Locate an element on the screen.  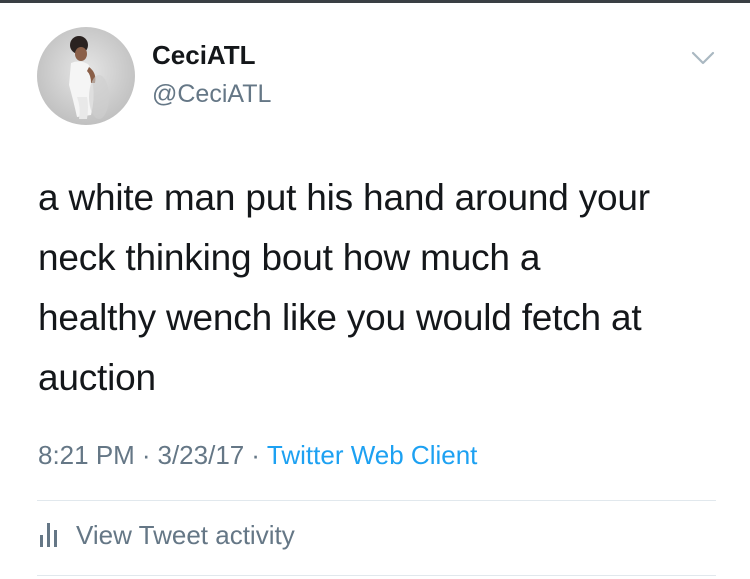
bar-chart-icon is located at coordinates (48, 535).